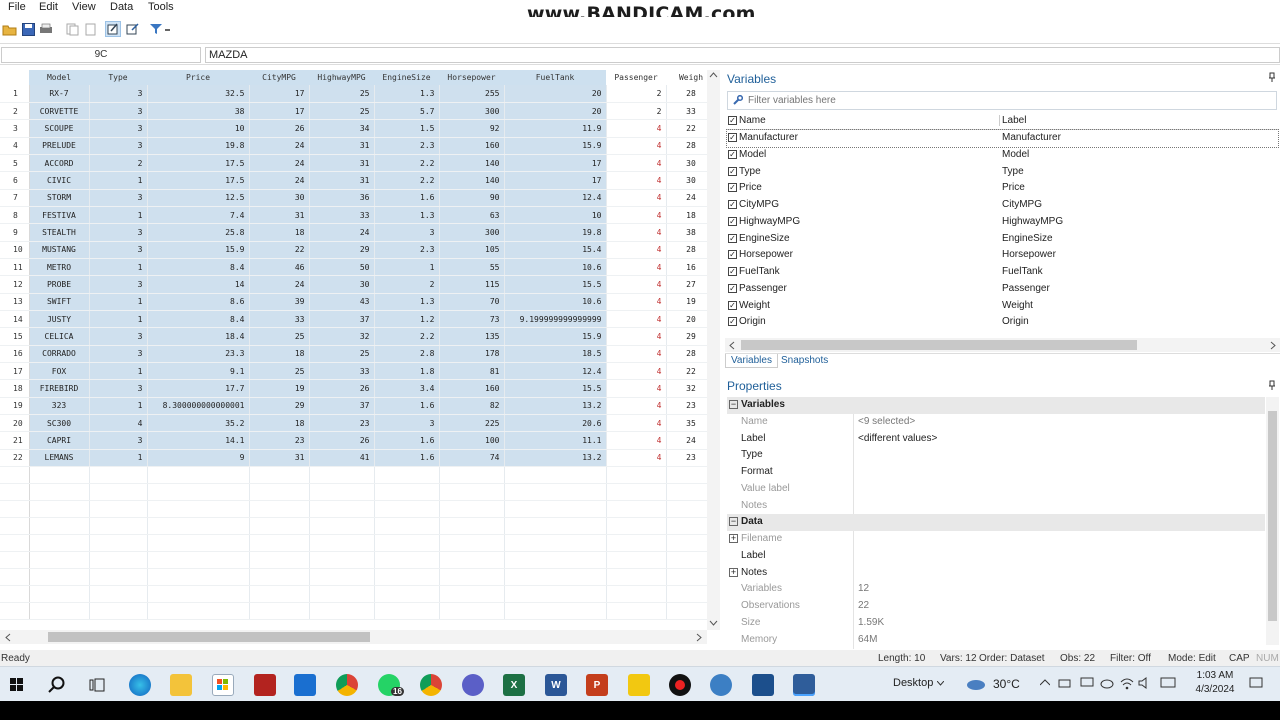  Describe the element at coordinates (555, 94) in the screenshot. I see `grid-cell: 20` at that location.